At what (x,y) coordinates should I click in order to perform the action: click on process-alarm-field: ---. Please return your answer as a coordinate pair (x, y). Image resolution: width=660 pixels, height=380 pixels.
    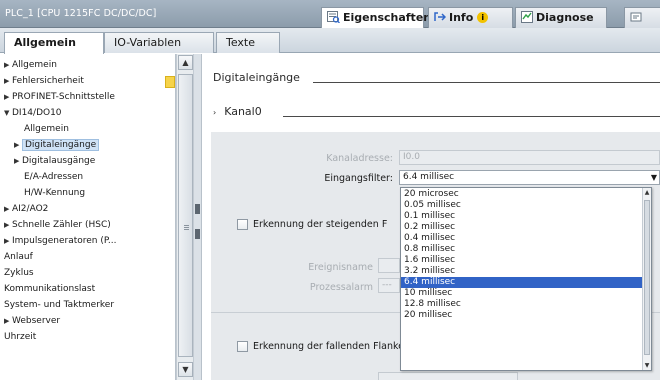
    Looking at the image, I should click on (389, 285).